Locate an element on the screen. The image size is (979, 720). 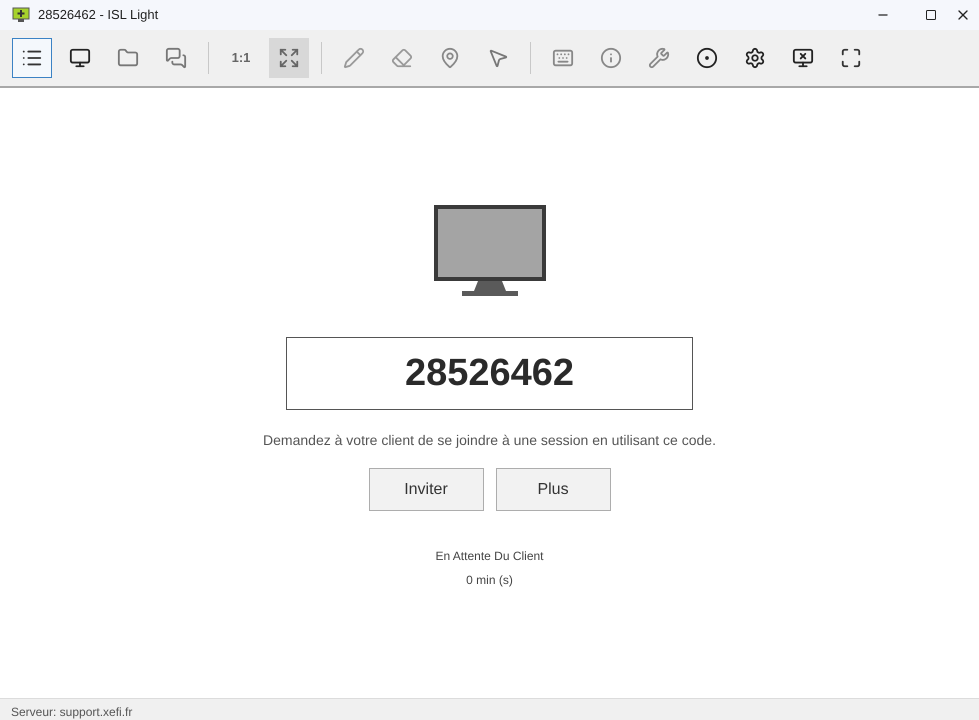
folder-icon is located at coordinates (128, 58).